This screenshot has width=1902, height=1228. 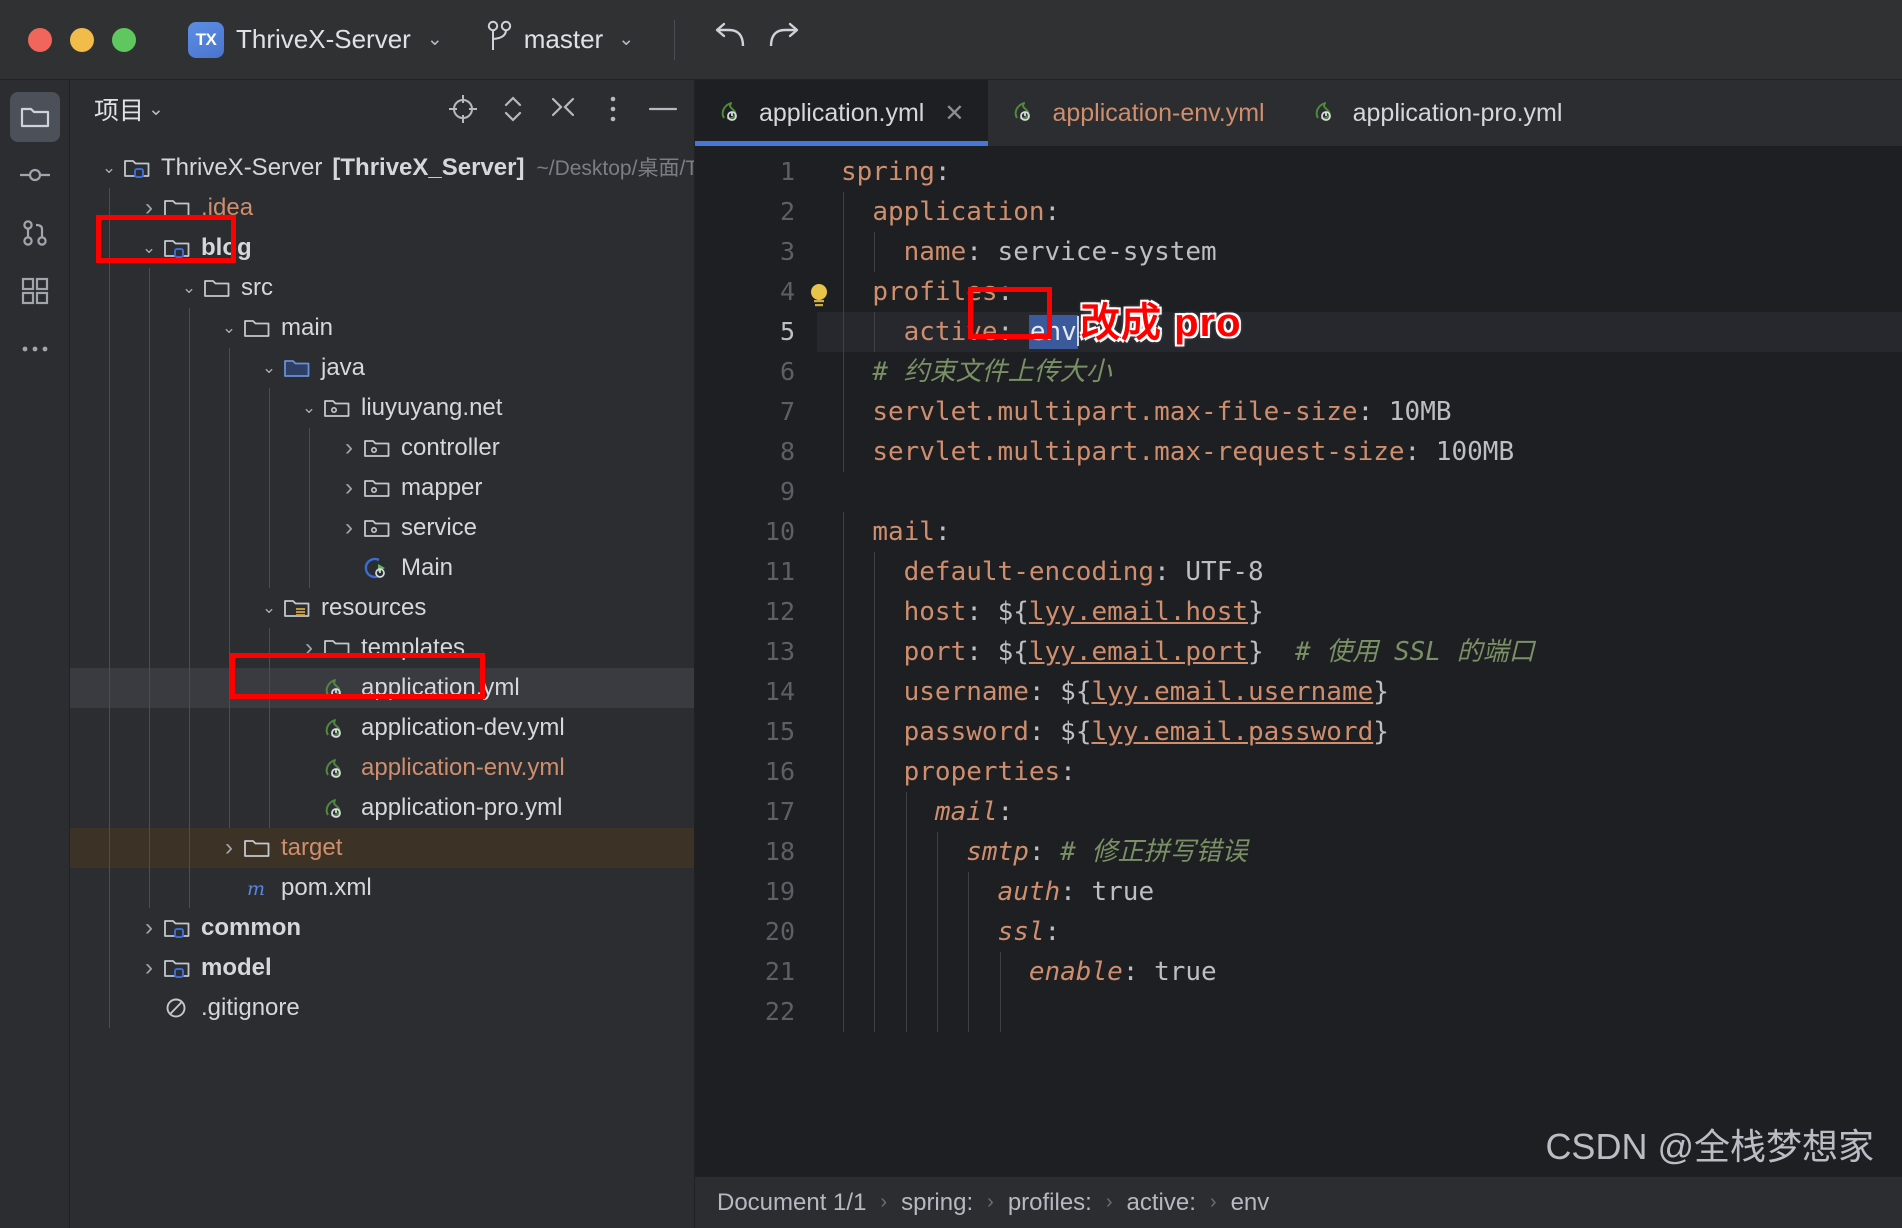 What do you see at coordinates (663, 109) in the screenshot?
I see `hide-panel-button` at bounding box center [663, 109].